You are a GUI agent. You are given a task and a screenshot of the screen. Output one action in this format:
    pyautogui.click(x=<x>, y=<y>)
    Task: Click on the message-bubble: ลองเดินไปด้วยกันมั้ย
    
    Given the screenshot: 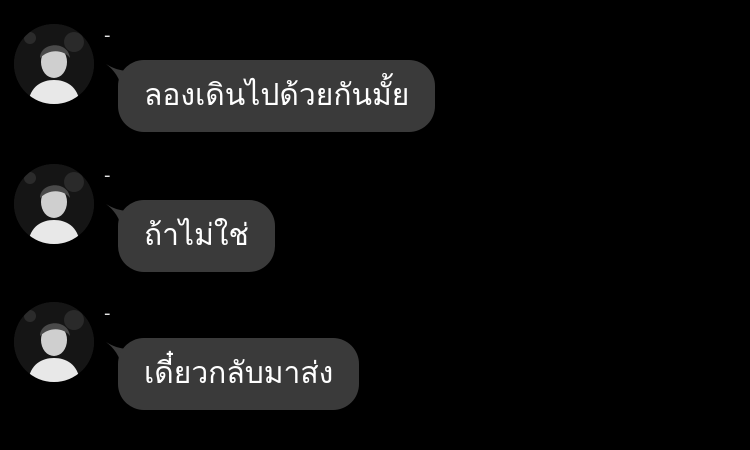 What is the action you would take?
    pyautogui.click(x=277, y=96)
    